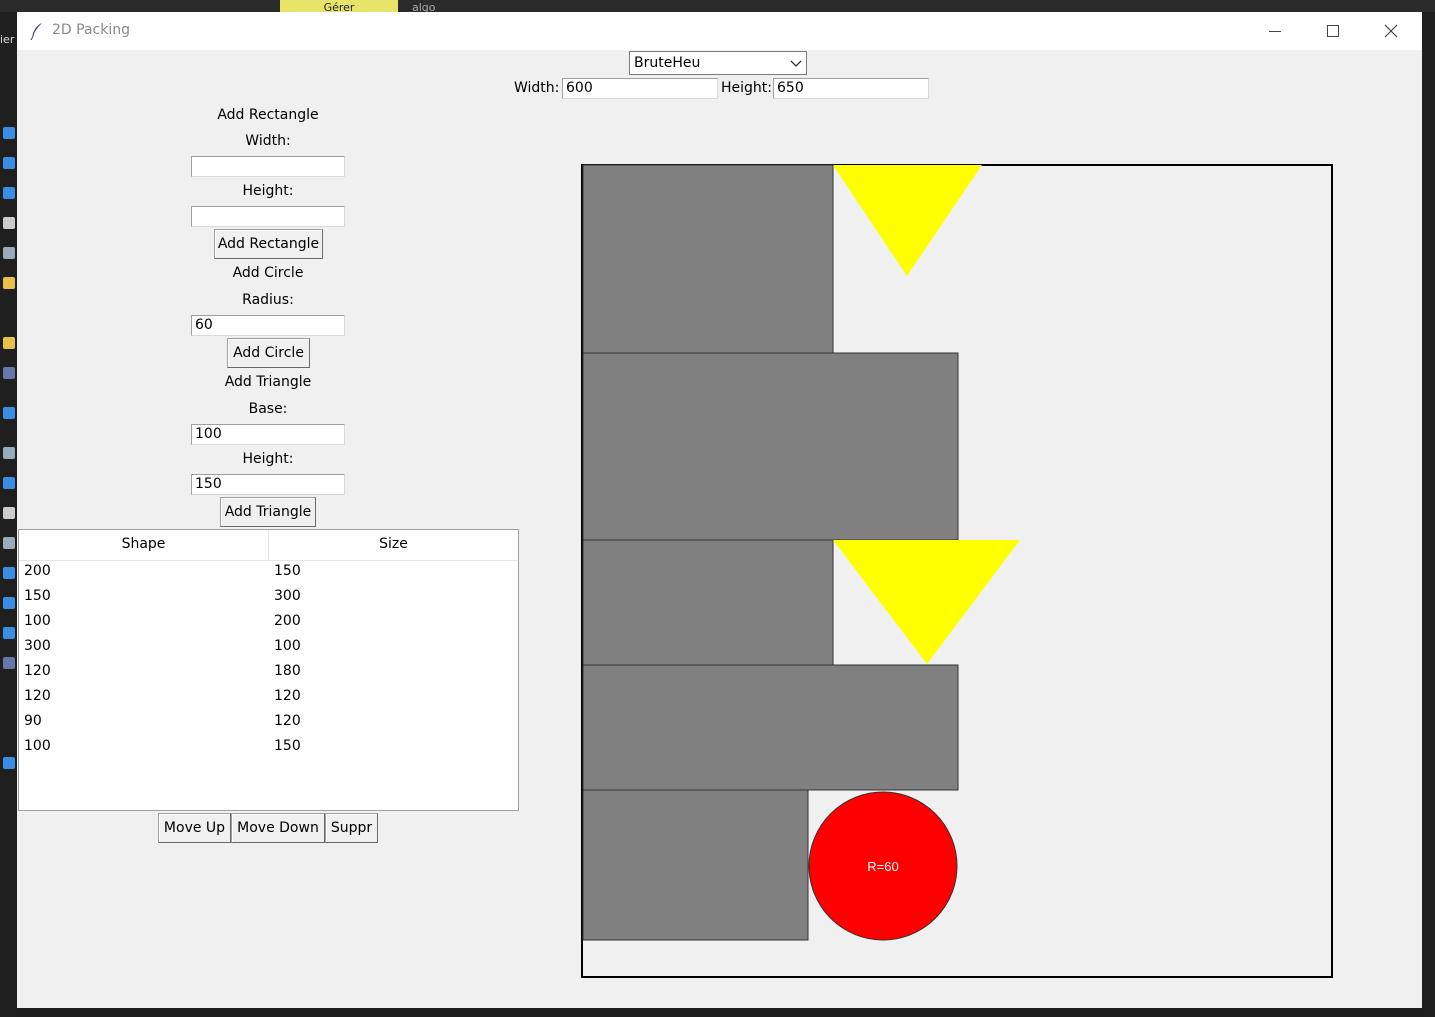 This screenshot has width=1435, height=1017. What do you see at coordinates (339, 6) in the screenshot?
I see `background-tab: Gérer` at bounding box center [339, 6].